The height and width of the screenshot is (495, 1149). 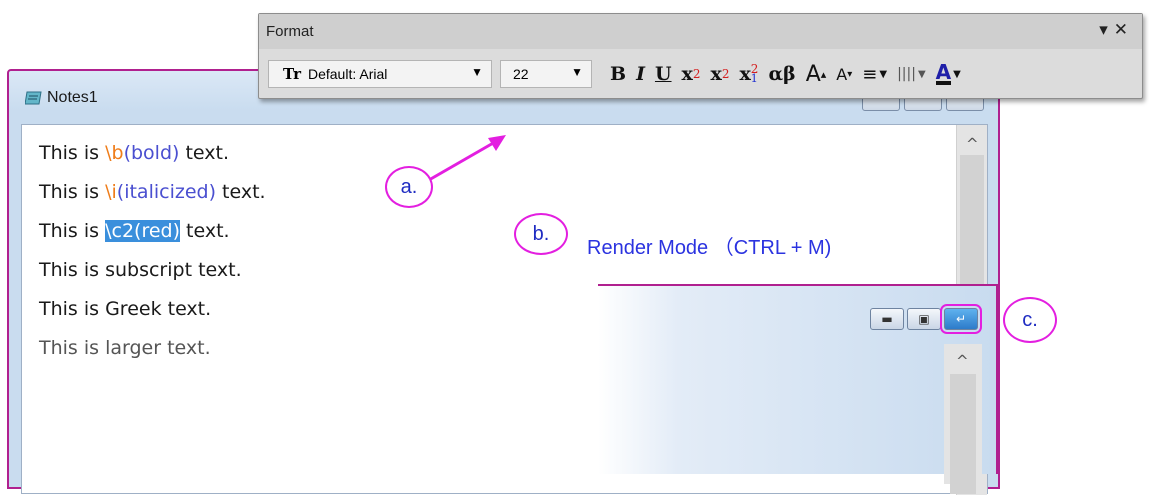 I want to click on annotation-c: c., so click(x=1030, y=320).